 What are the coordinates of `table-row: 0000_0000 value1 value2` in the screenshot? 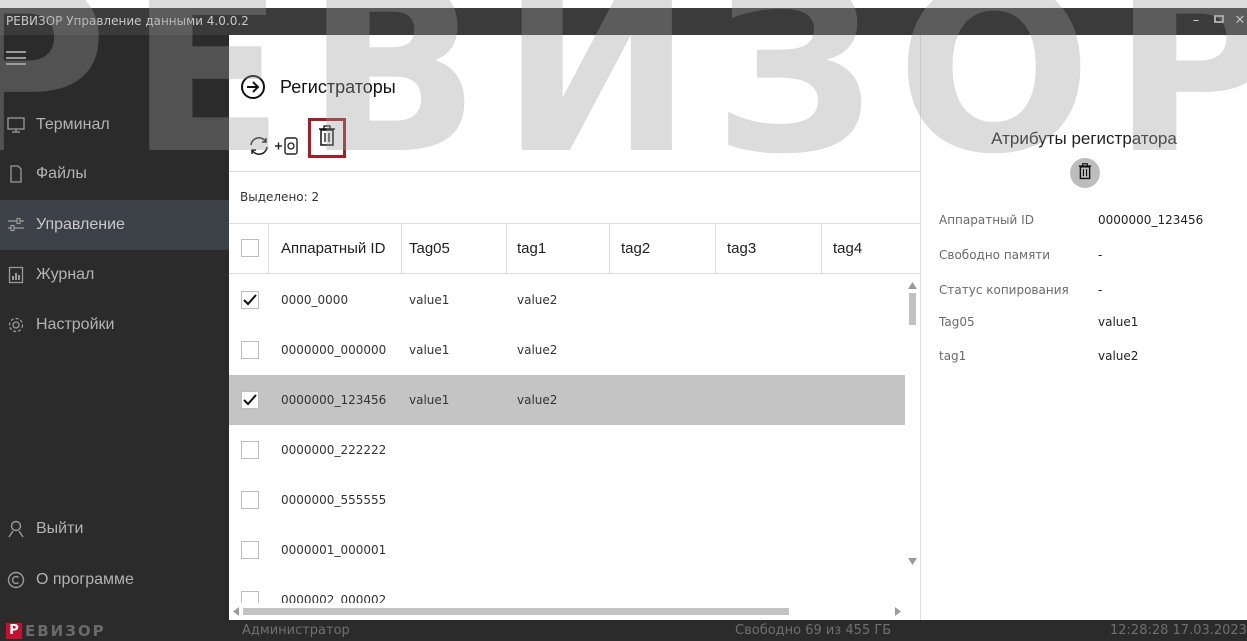 It's located at (567, 300).